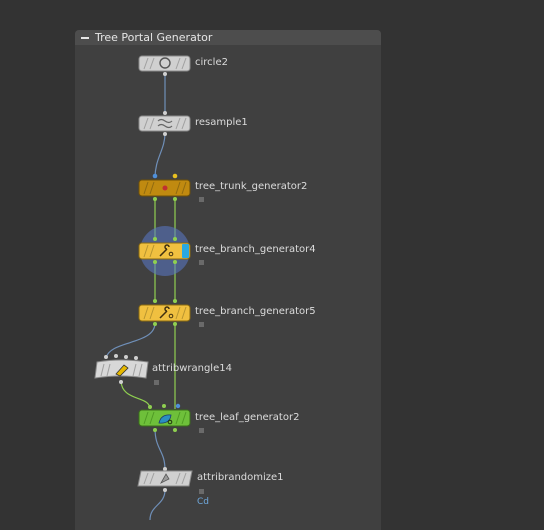  Describe the element at coordinates (170, 480) in the screenshot. I see `node-attribrandomize1` at that location.